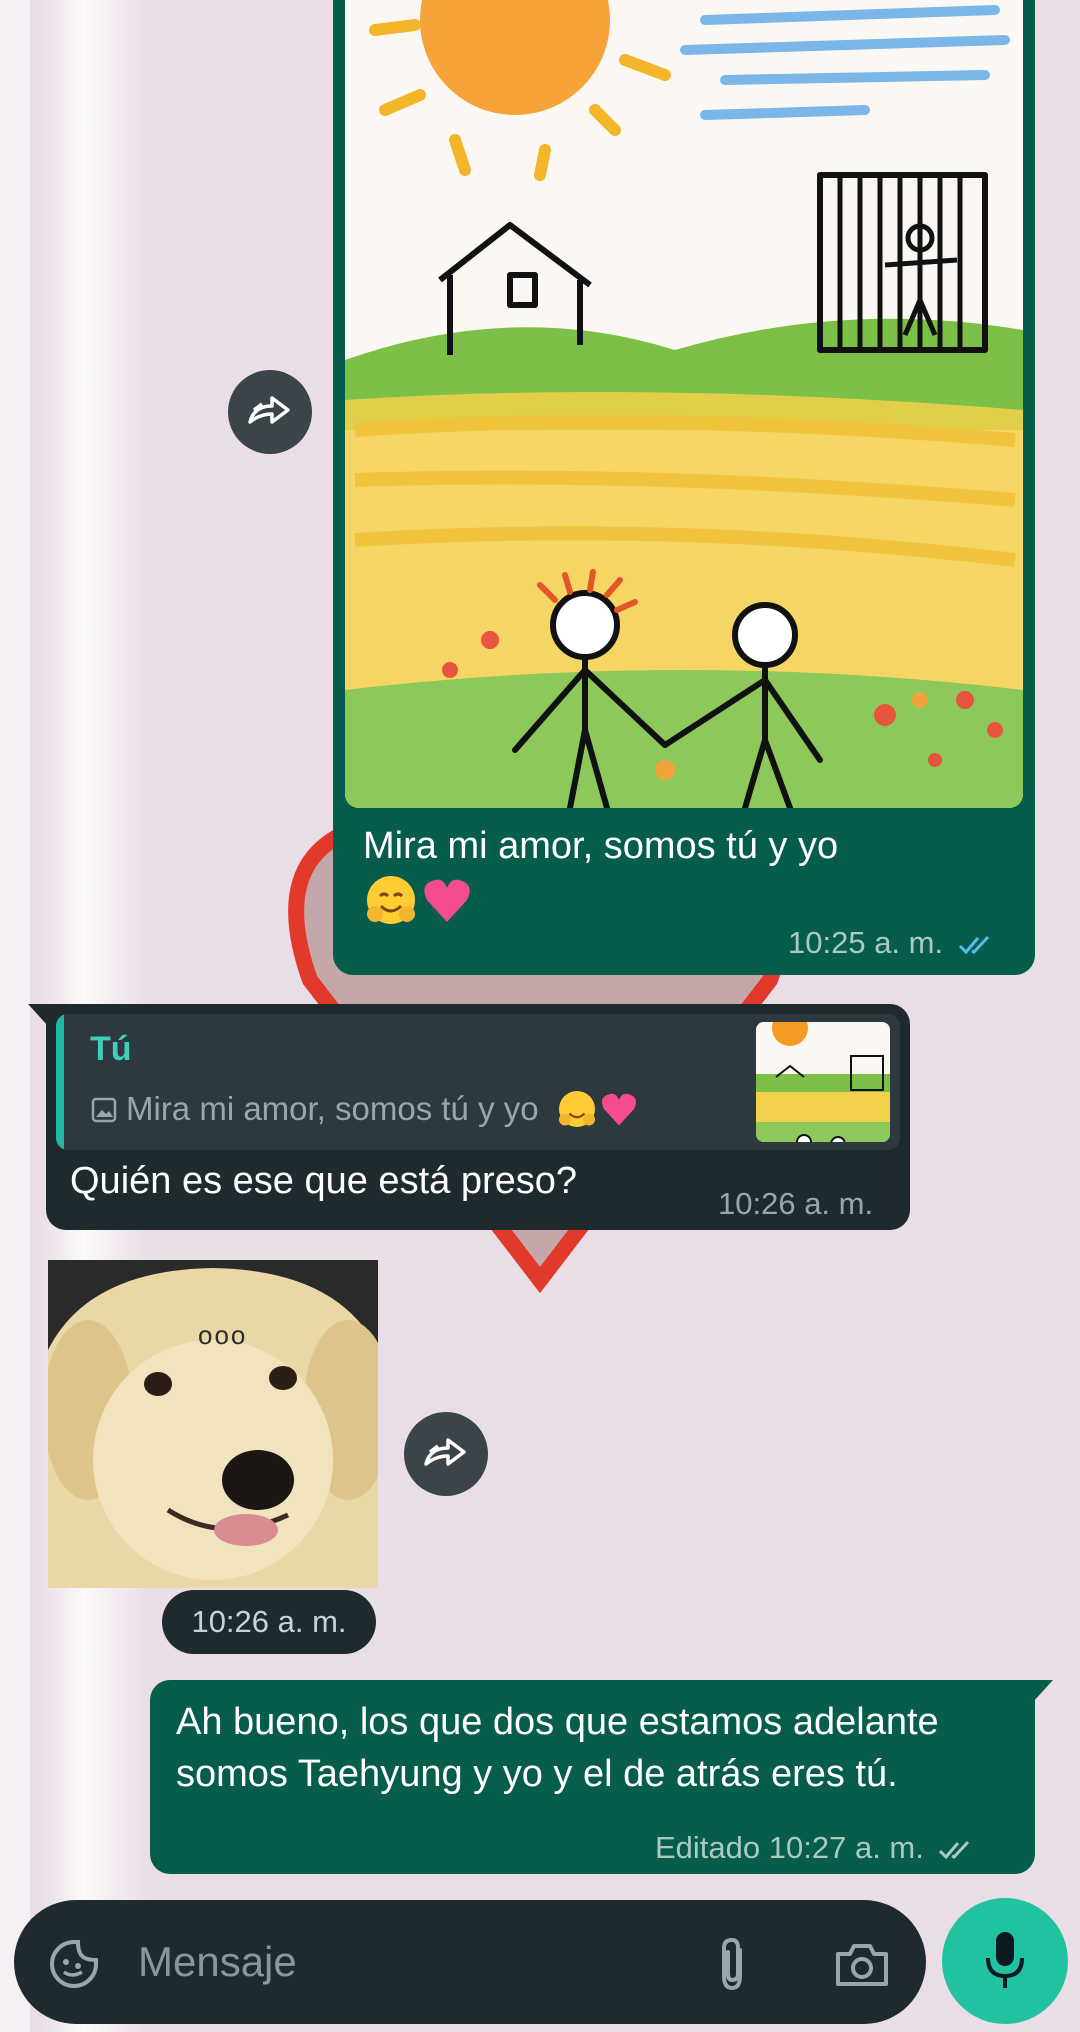 Image resolution: width=1080 pixels, height=2032 pixels. I want to click on message-meta: 10:25 a. m., so click(892, 943).